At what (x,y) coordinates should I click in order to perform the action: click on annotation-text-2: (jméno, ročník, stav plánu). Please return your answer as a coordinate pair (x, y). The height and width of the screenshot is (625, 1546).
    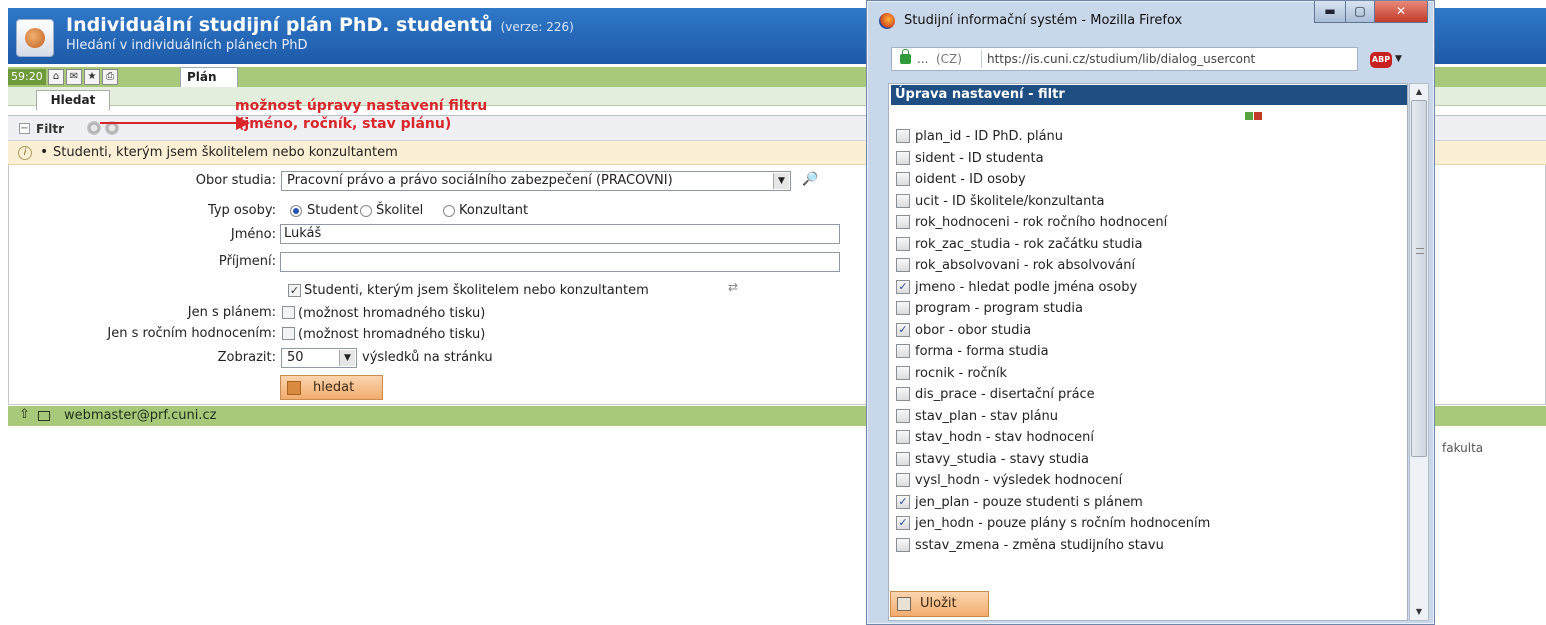
    Looking at the image, I should click on (345, 124).